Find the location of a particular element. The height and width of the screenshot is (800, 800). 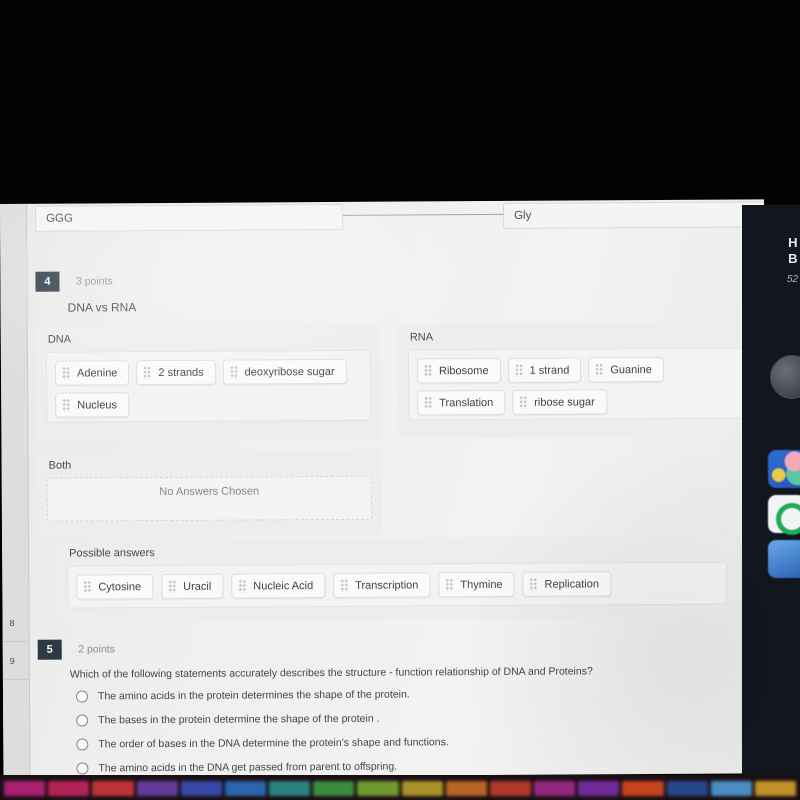

matching-row: GGG Gly is located at coordinates (401, 217).